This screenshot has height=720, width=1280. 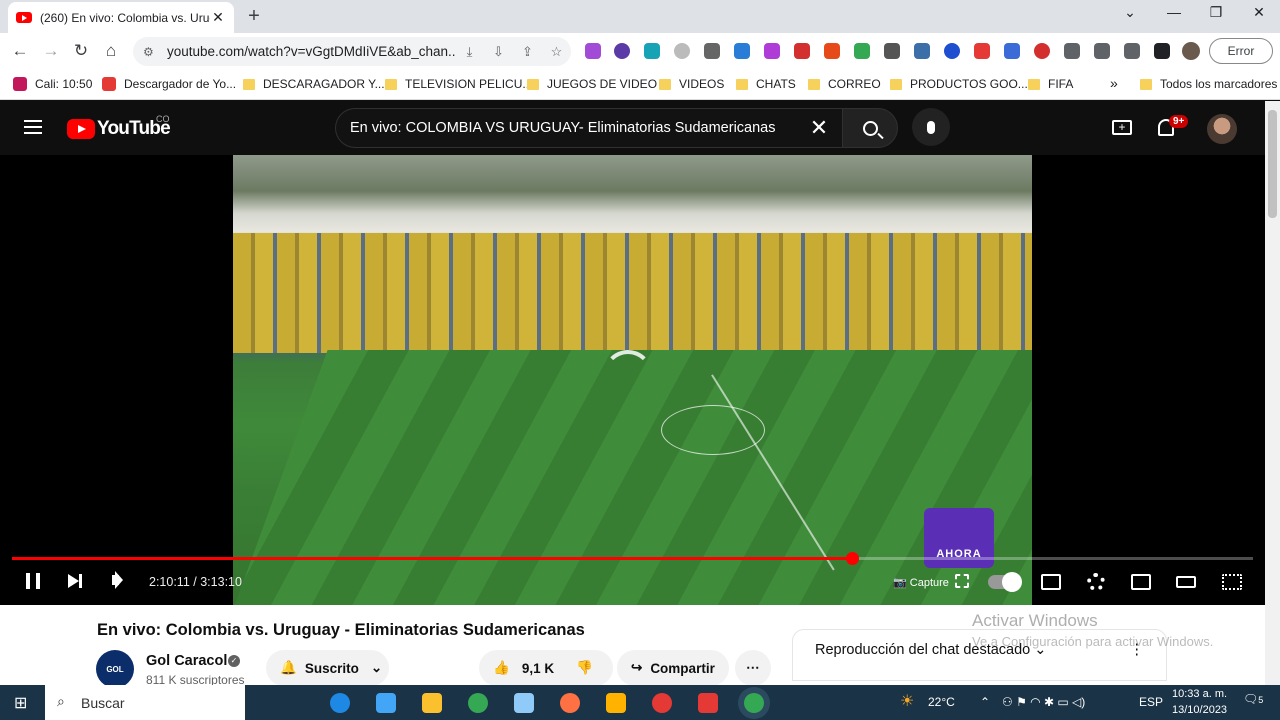 I want to click on chrome-icon, so click(x=478, y=703).